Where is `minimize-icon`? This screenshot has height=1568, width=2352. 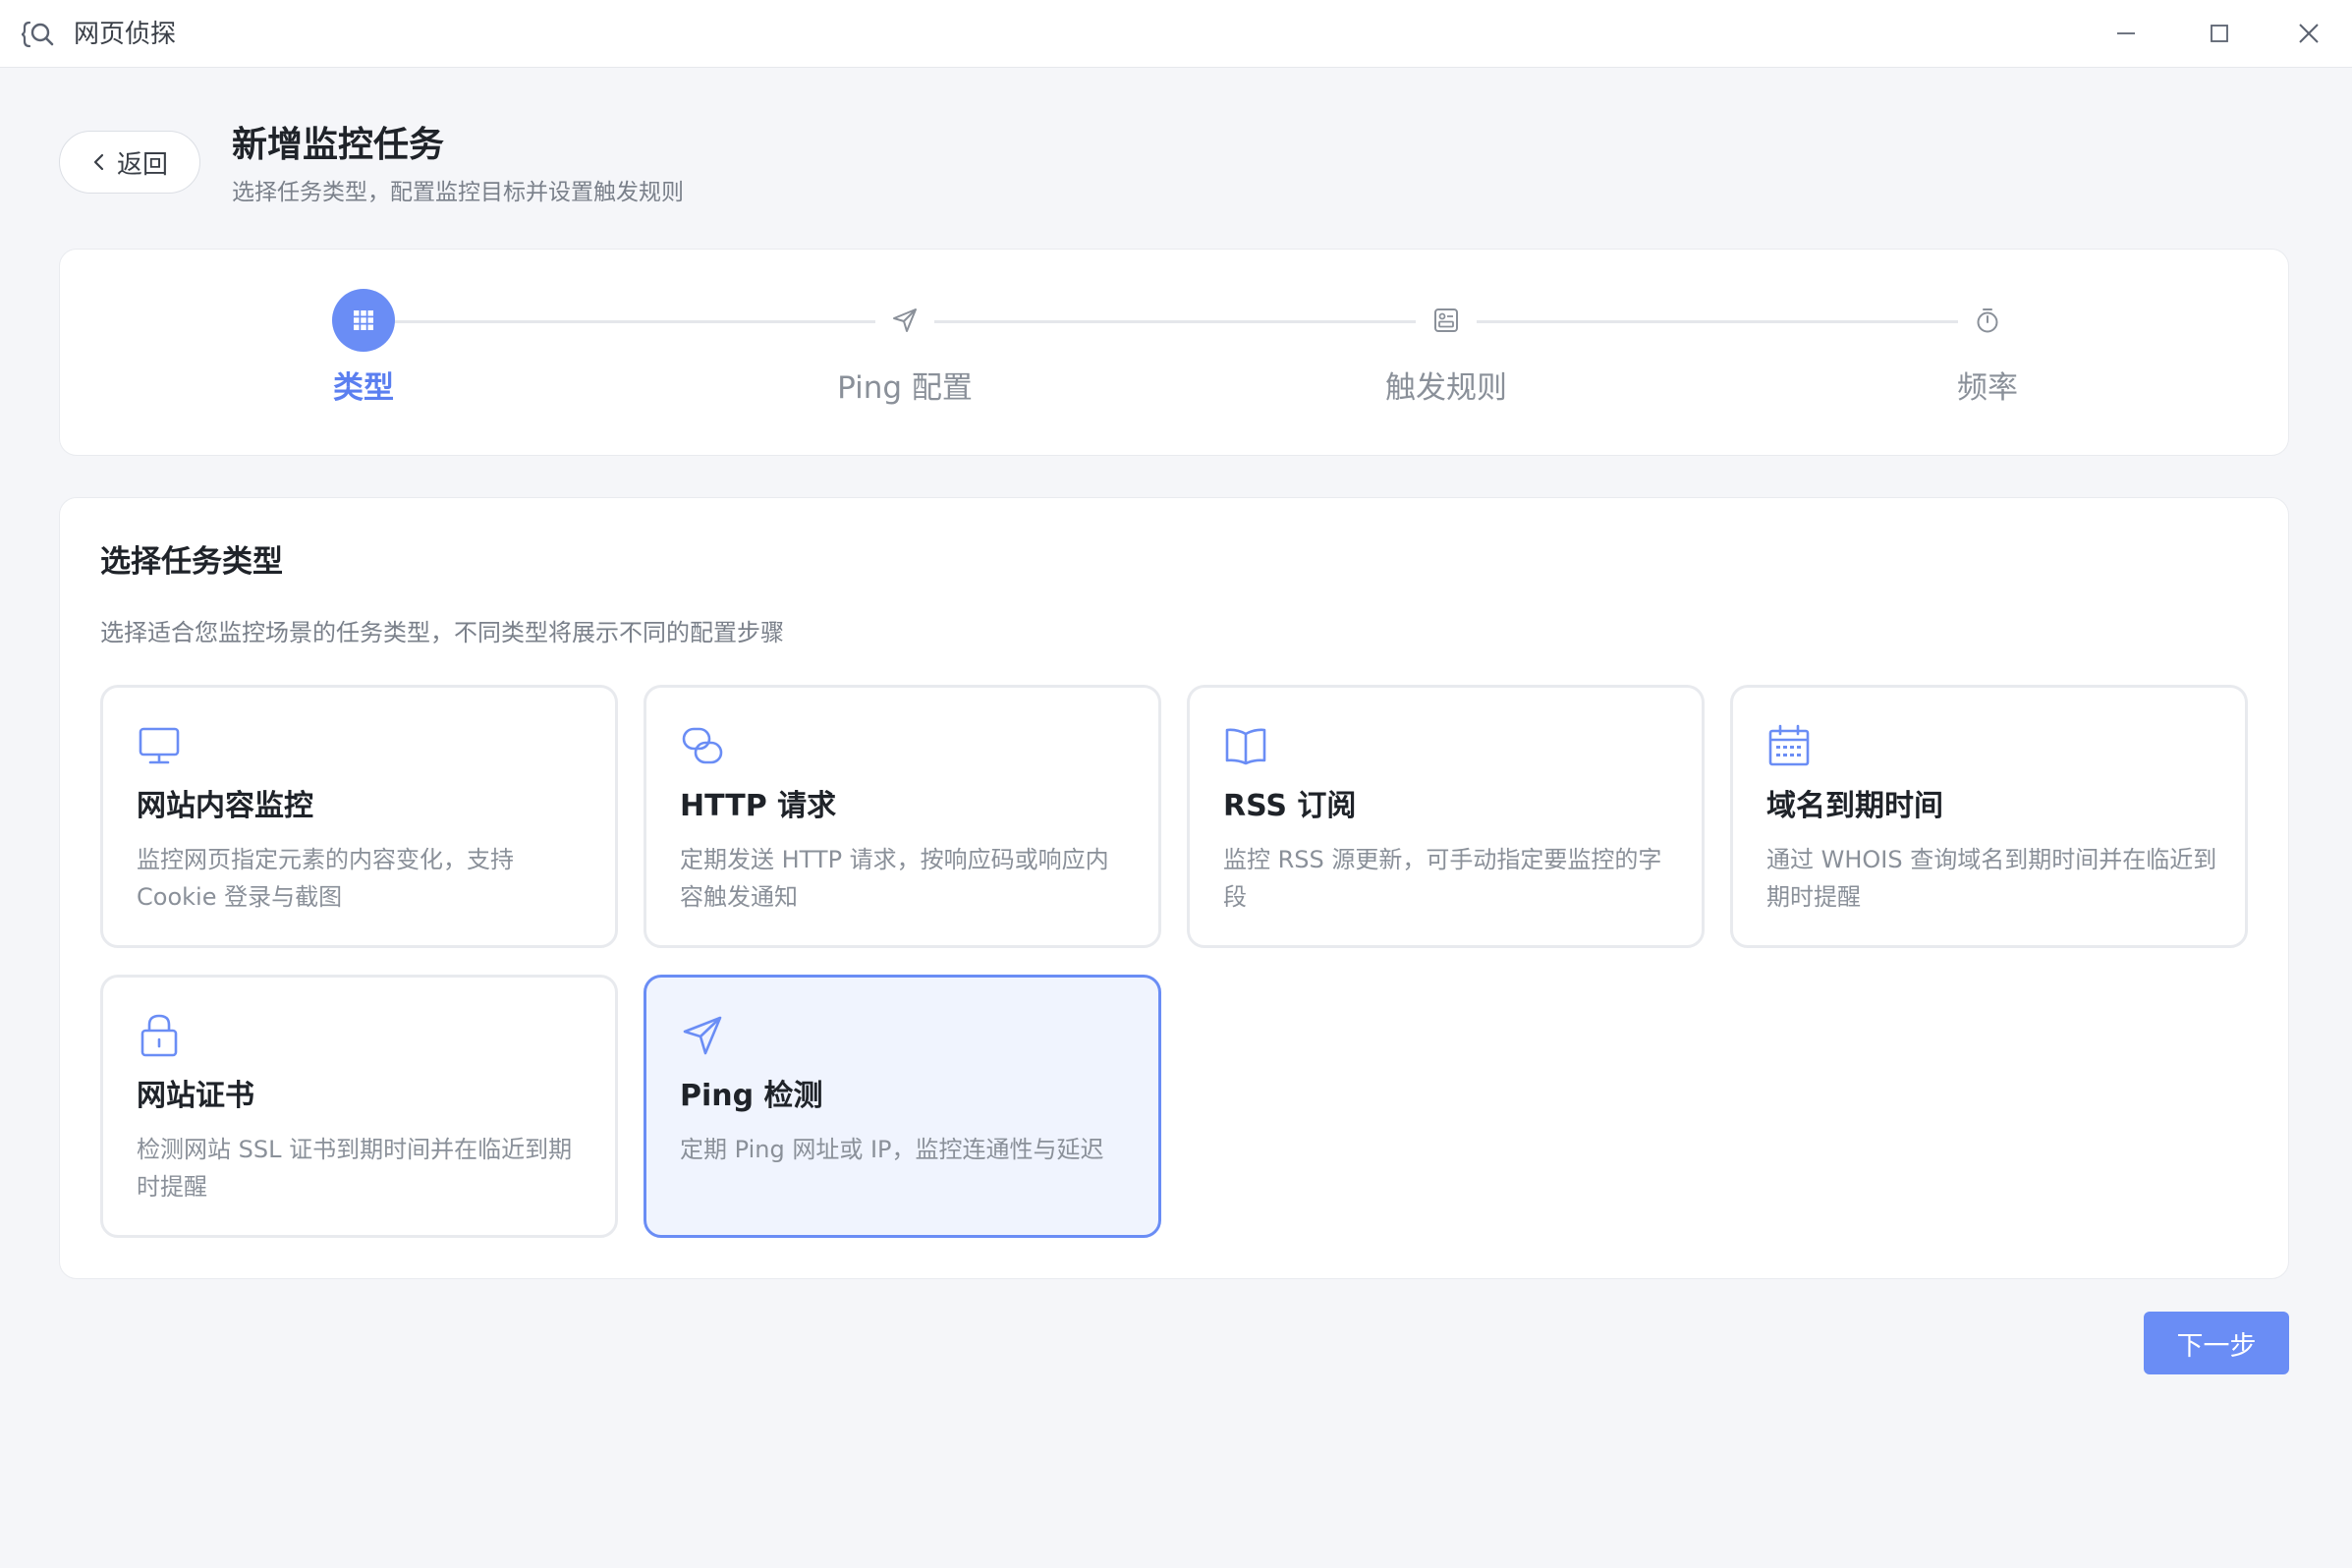 minimize-icon is located at coordinates (2126, 33).